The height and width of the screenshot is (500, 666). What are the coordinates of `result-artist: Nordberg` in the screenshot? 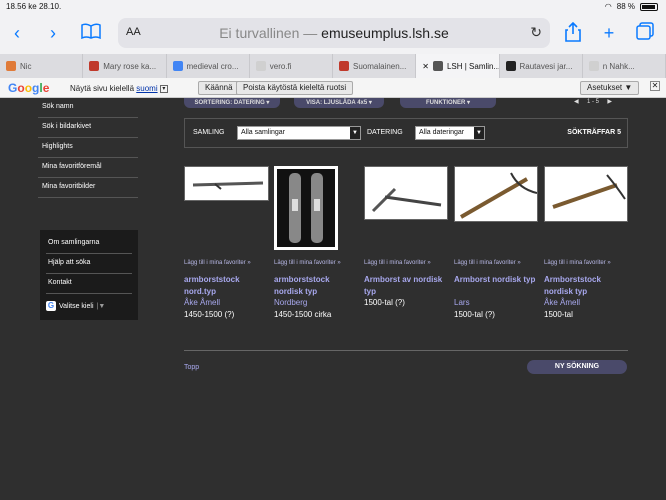 It's located at (290, 302).